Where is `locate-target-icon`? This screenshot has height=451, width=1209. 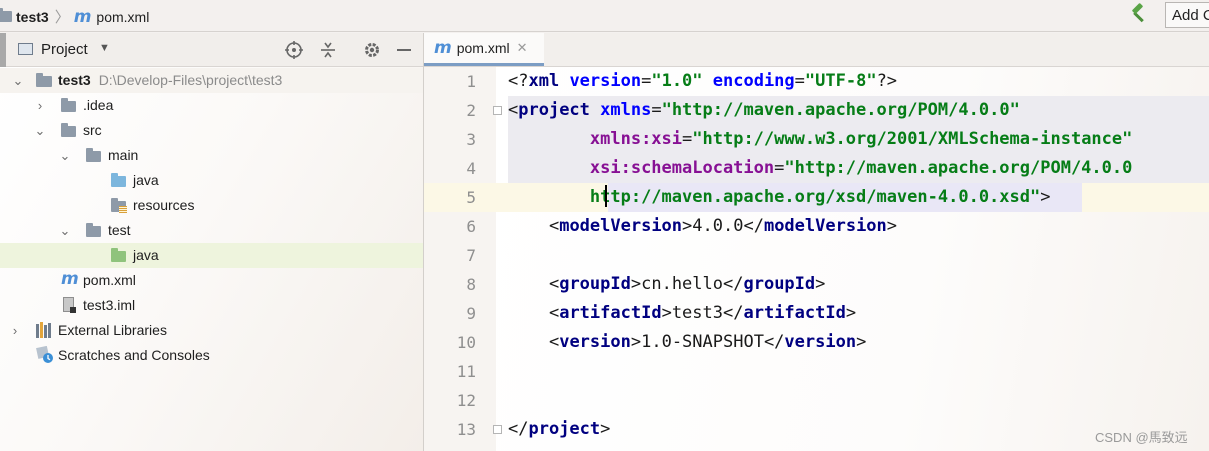
locate-target-icon is located at coordinates (294, 51).